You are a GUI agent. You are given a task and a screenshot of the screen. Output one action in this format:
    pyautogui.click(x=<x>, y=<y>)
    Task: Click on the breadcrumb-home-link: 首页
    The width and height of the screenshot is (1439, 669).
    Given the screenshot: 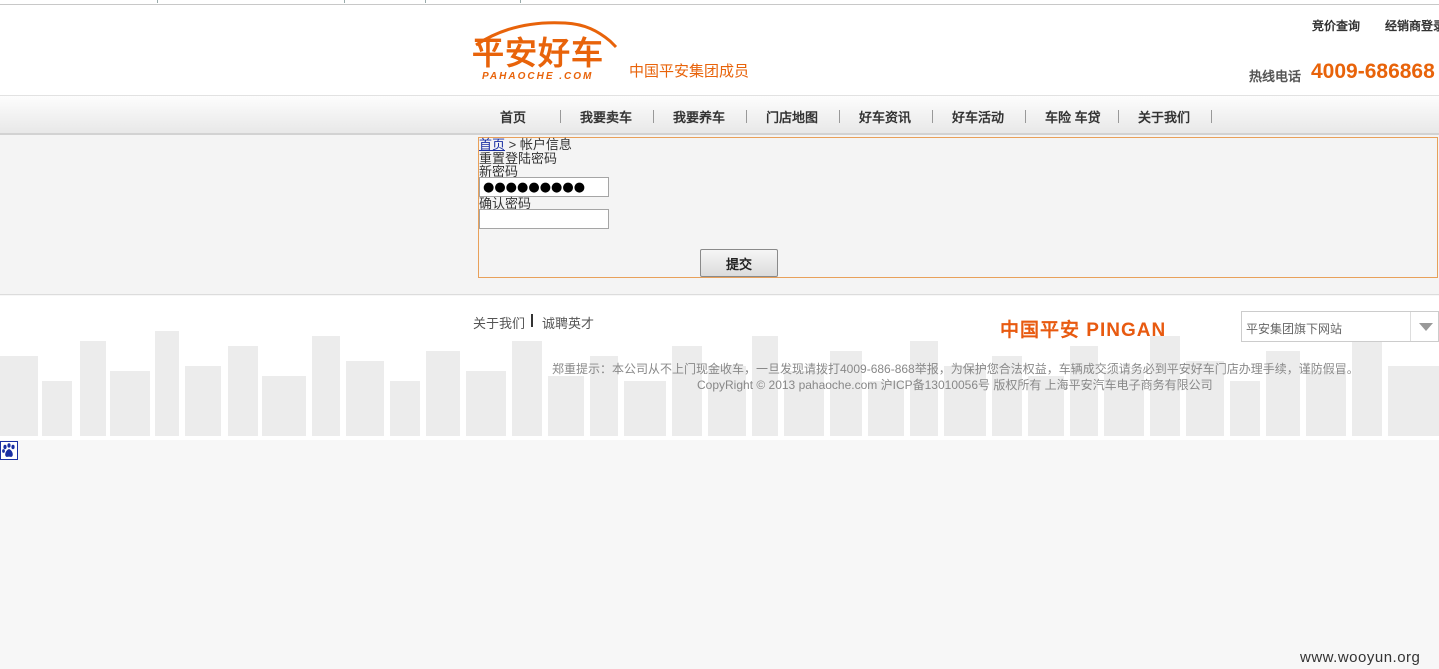 What is the action you would take?
    pyautogui.click(x=492, y=144)
    